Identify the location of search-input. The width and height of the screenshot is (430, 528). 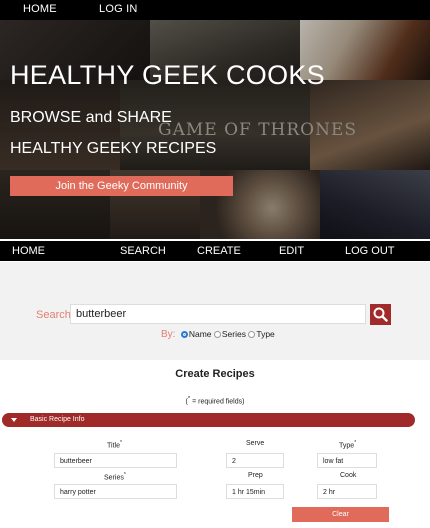
(218, 314).